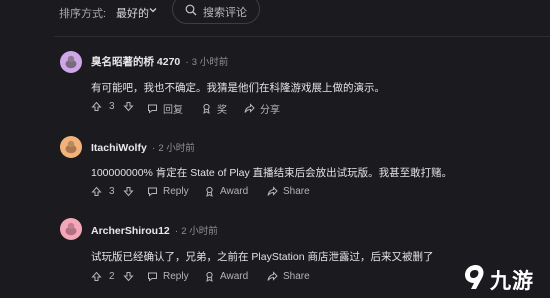 This screenshot has height=298, width=550. What do you see at coordinates (210, 62) in the screenshot?
I see `comment-time: 3 小时前` at bounding box center [210, 62].